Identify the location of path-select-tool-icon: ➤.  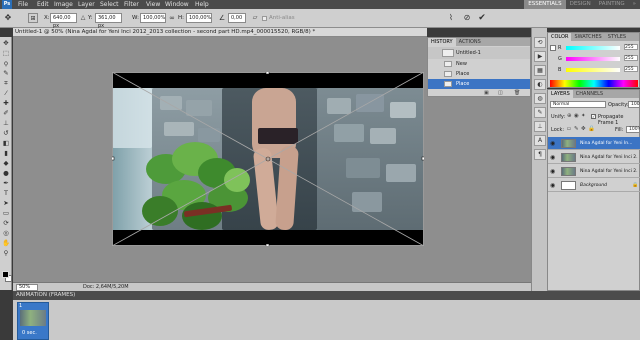
(6, 203).